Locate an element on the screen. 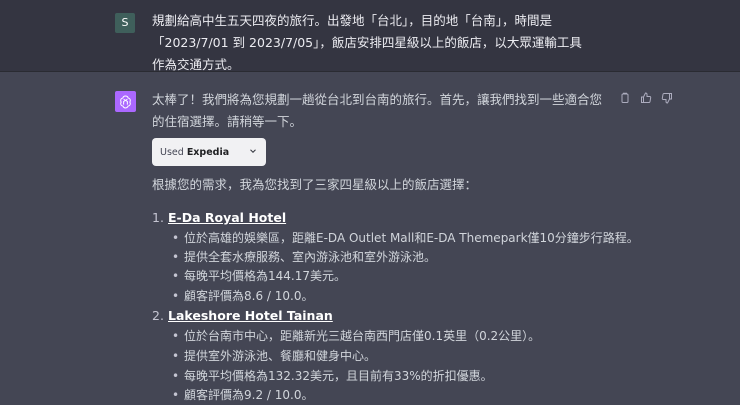 The image size is (740, 405). list-item: • 每晚平均價格為132.32美元，且目前有33%的折扣優惠。 is located at coordinates (332, 376).